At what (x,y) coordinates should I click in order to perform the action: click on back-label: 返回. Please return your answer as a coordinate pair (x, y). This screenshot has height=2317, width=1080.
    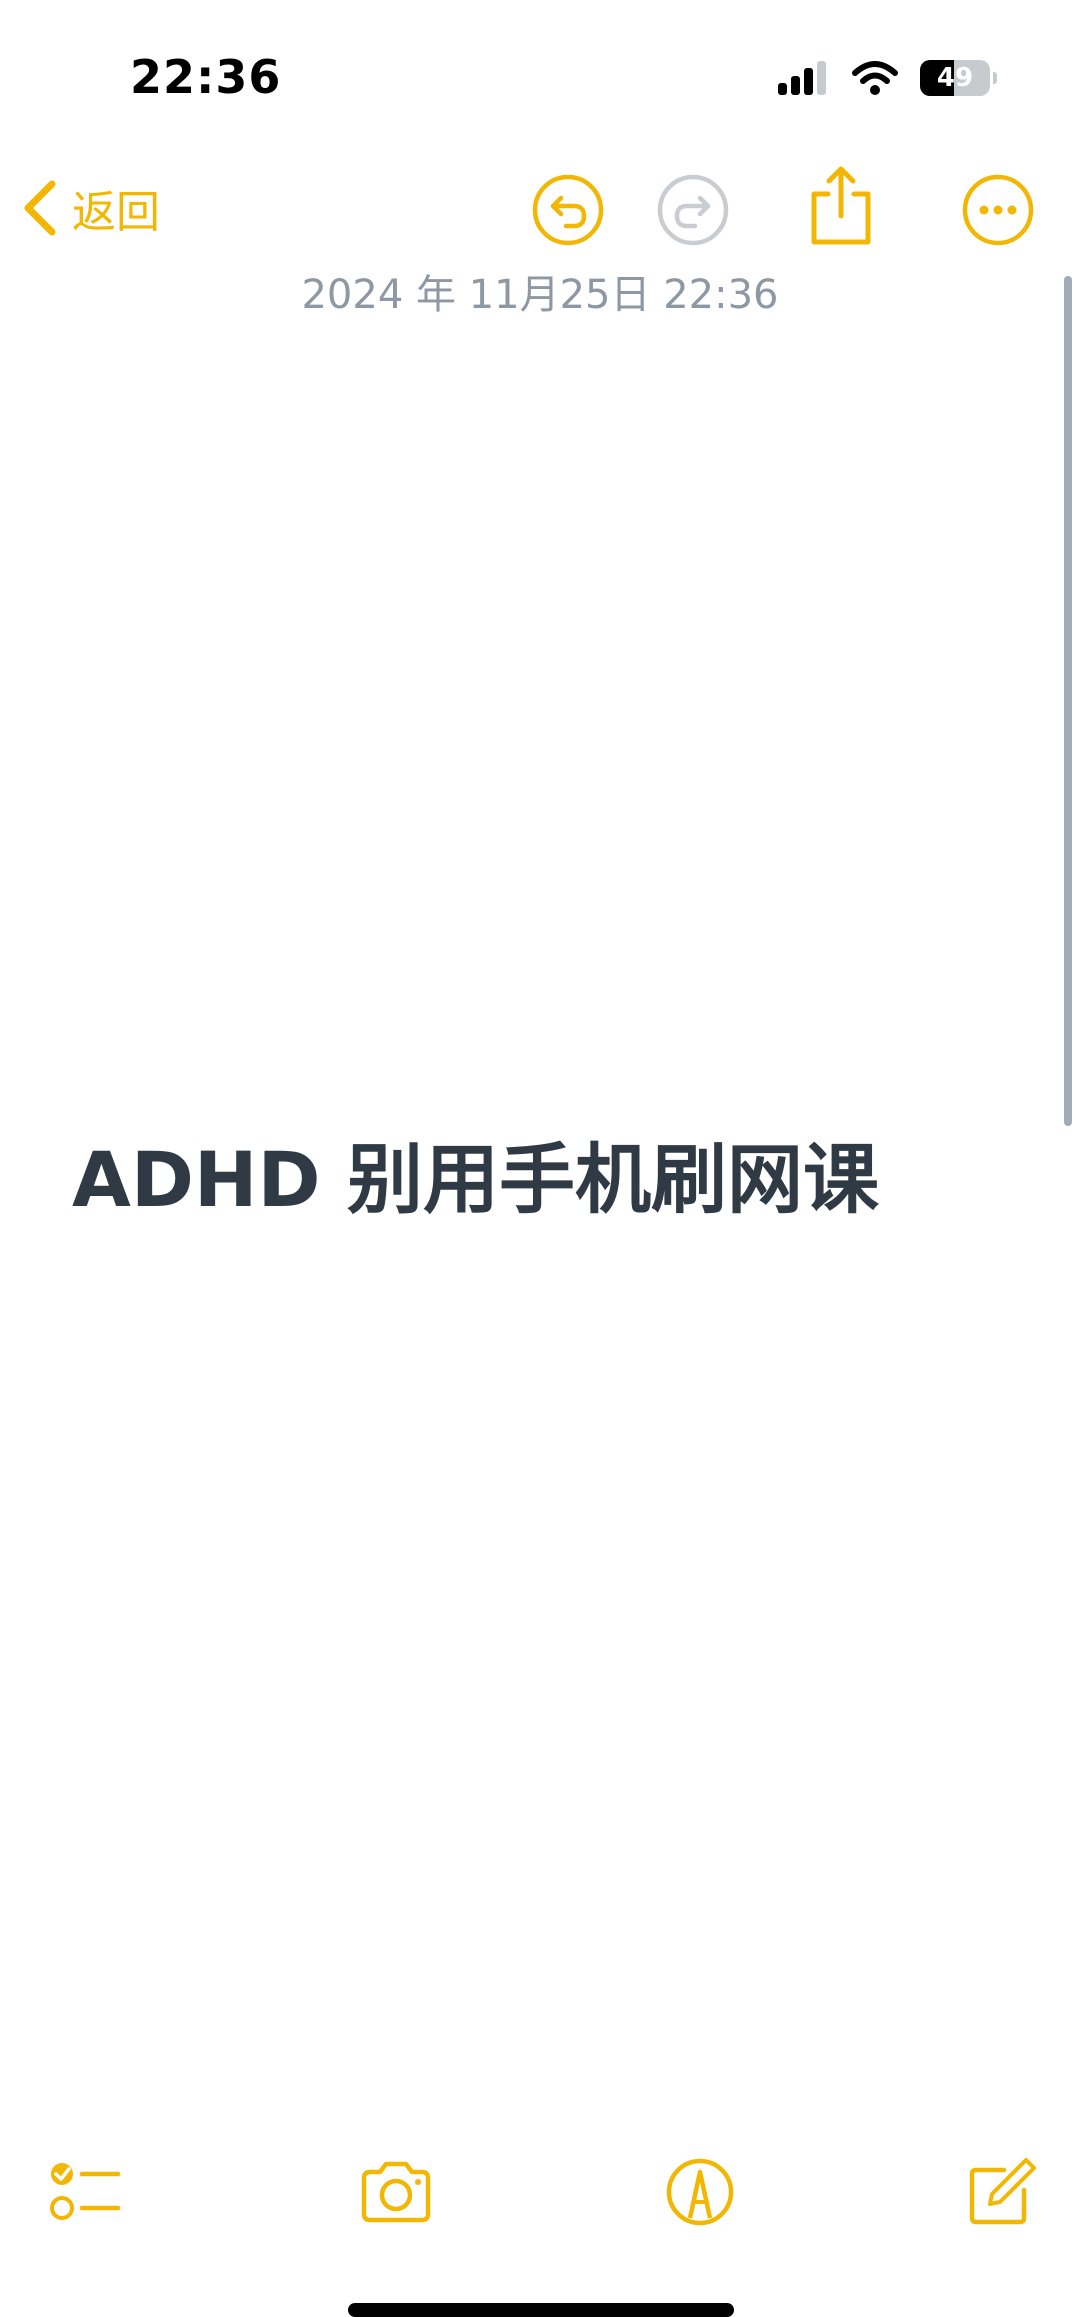
    Looking at the image, I should click on (116, 212).